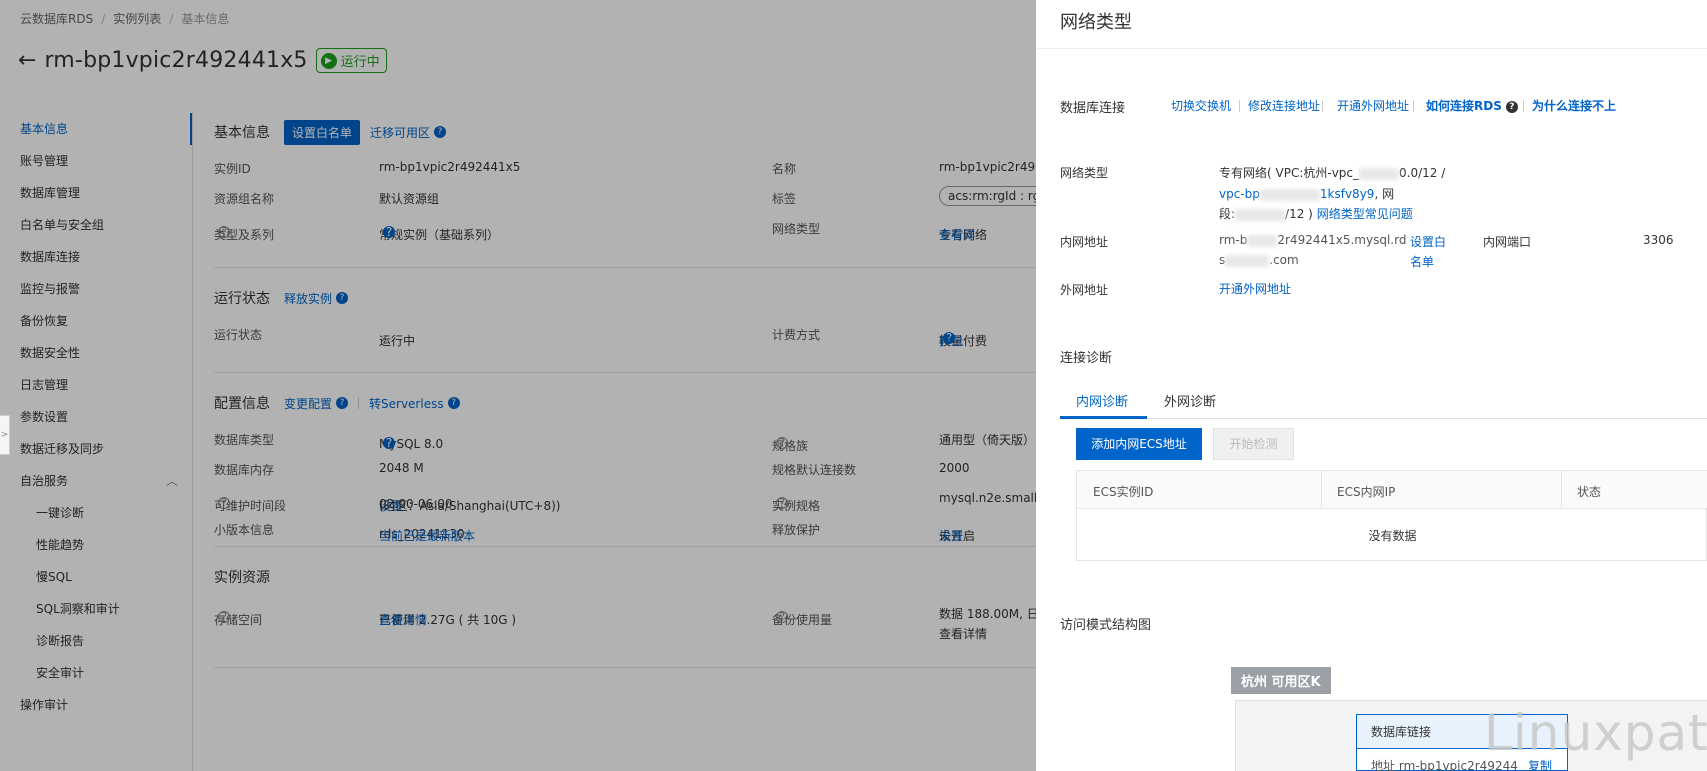 This screenshot has width=1707, height=771. What do you see at coordinates (1102, 400) in the screenshot?
I see `tab-intranet-diag: 内网诊断` at bounding box center [1102, 400].